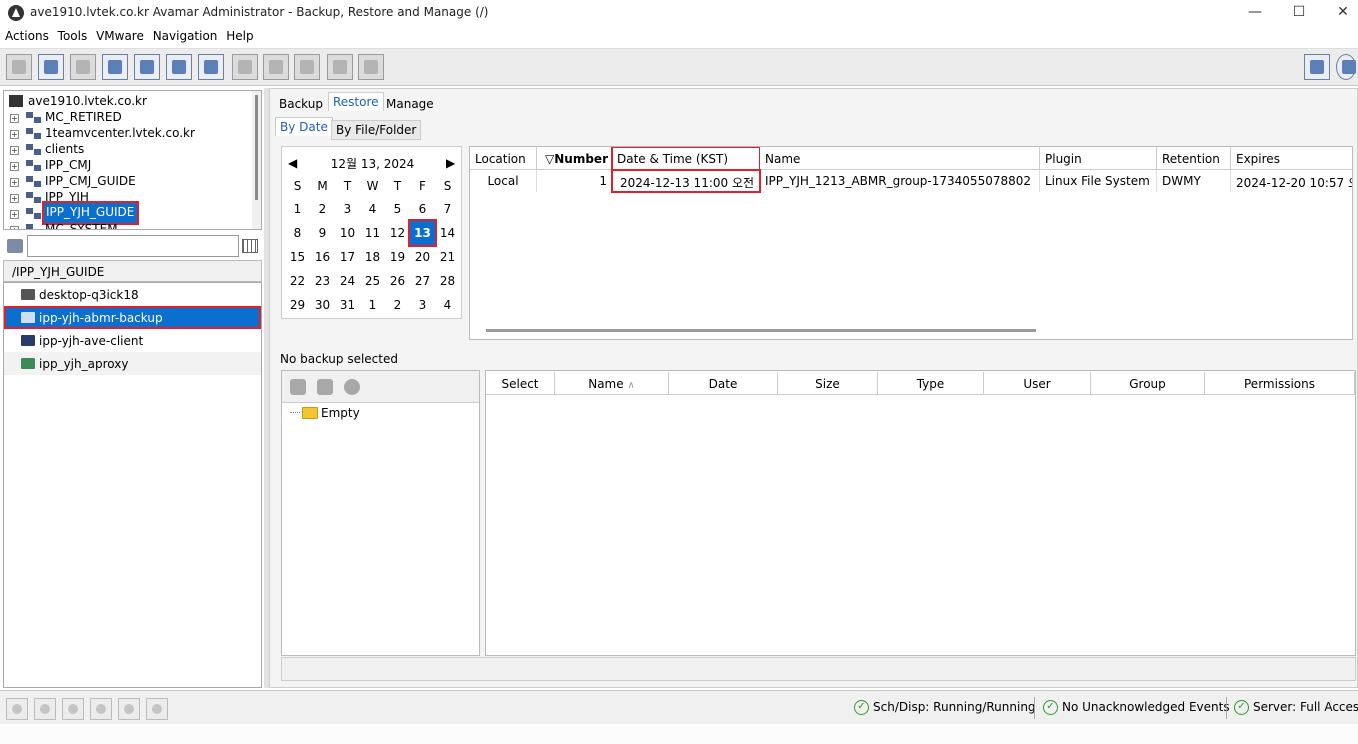 This screenshot has width=1358, height=744. Describe the element at coordinates (70, 35) in the screenshot. I see `menu-tools: Tools` at that location.